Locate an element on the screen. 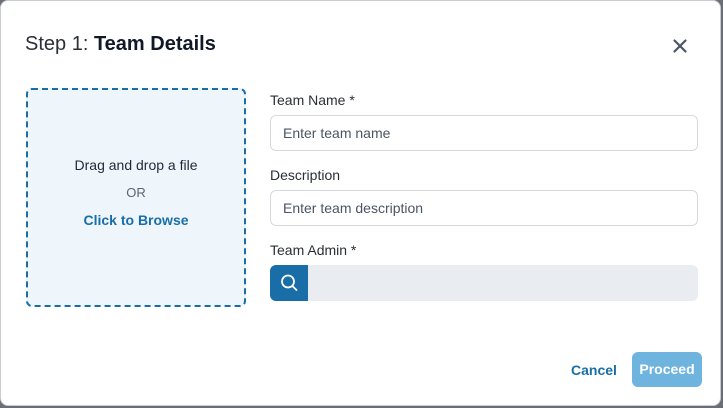  team-name-input is located at coordinates (484, 133).